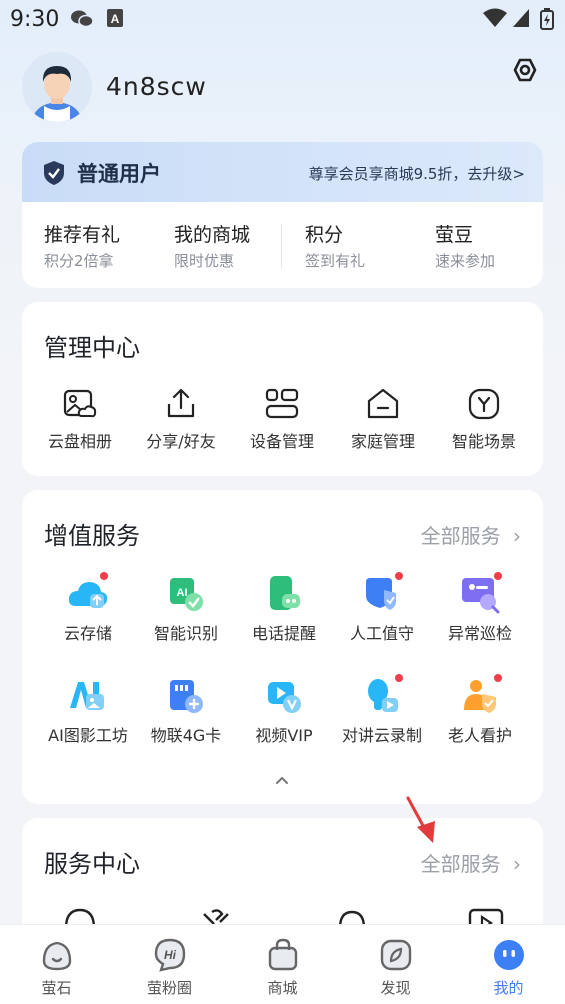 The image size is (565, 1004). I want to click on section-title: 服务中心, so click(92, 864).